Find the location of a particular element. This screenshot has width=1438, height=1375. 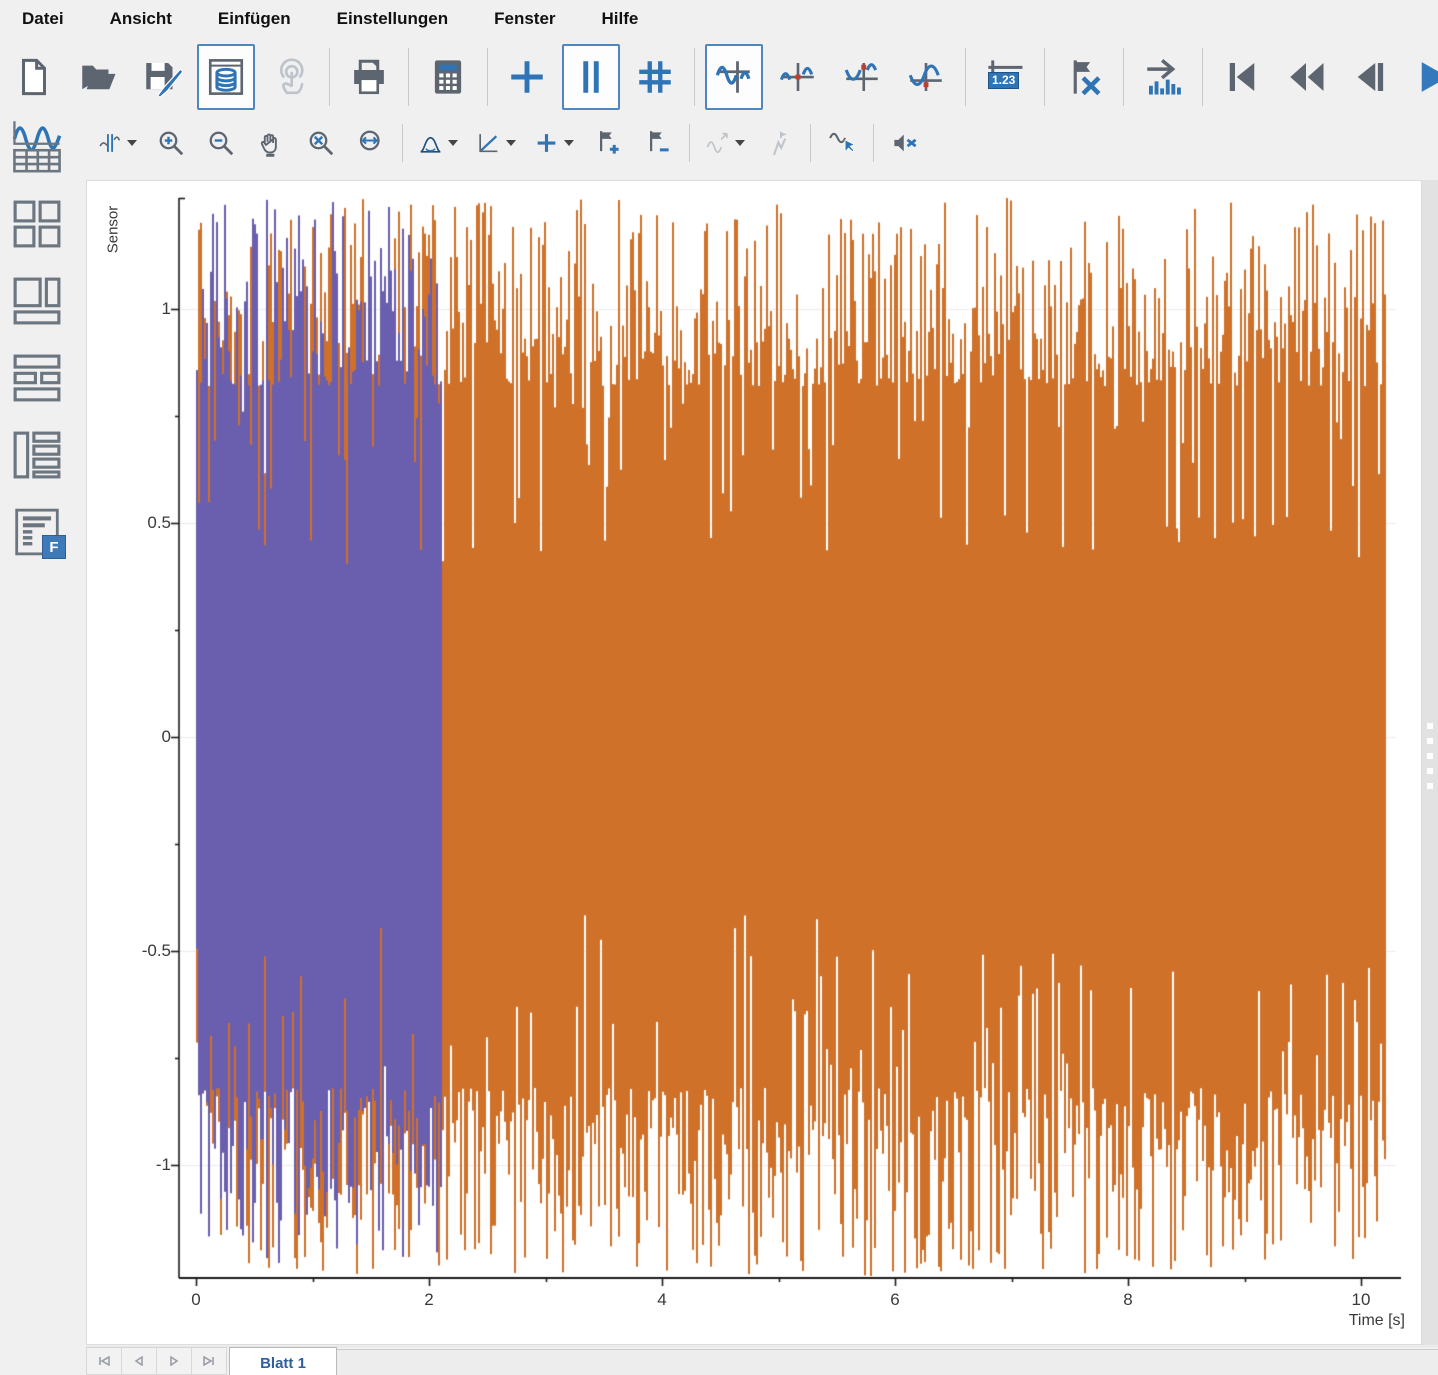

zoom-in-button is located at coordinates (171, 143).